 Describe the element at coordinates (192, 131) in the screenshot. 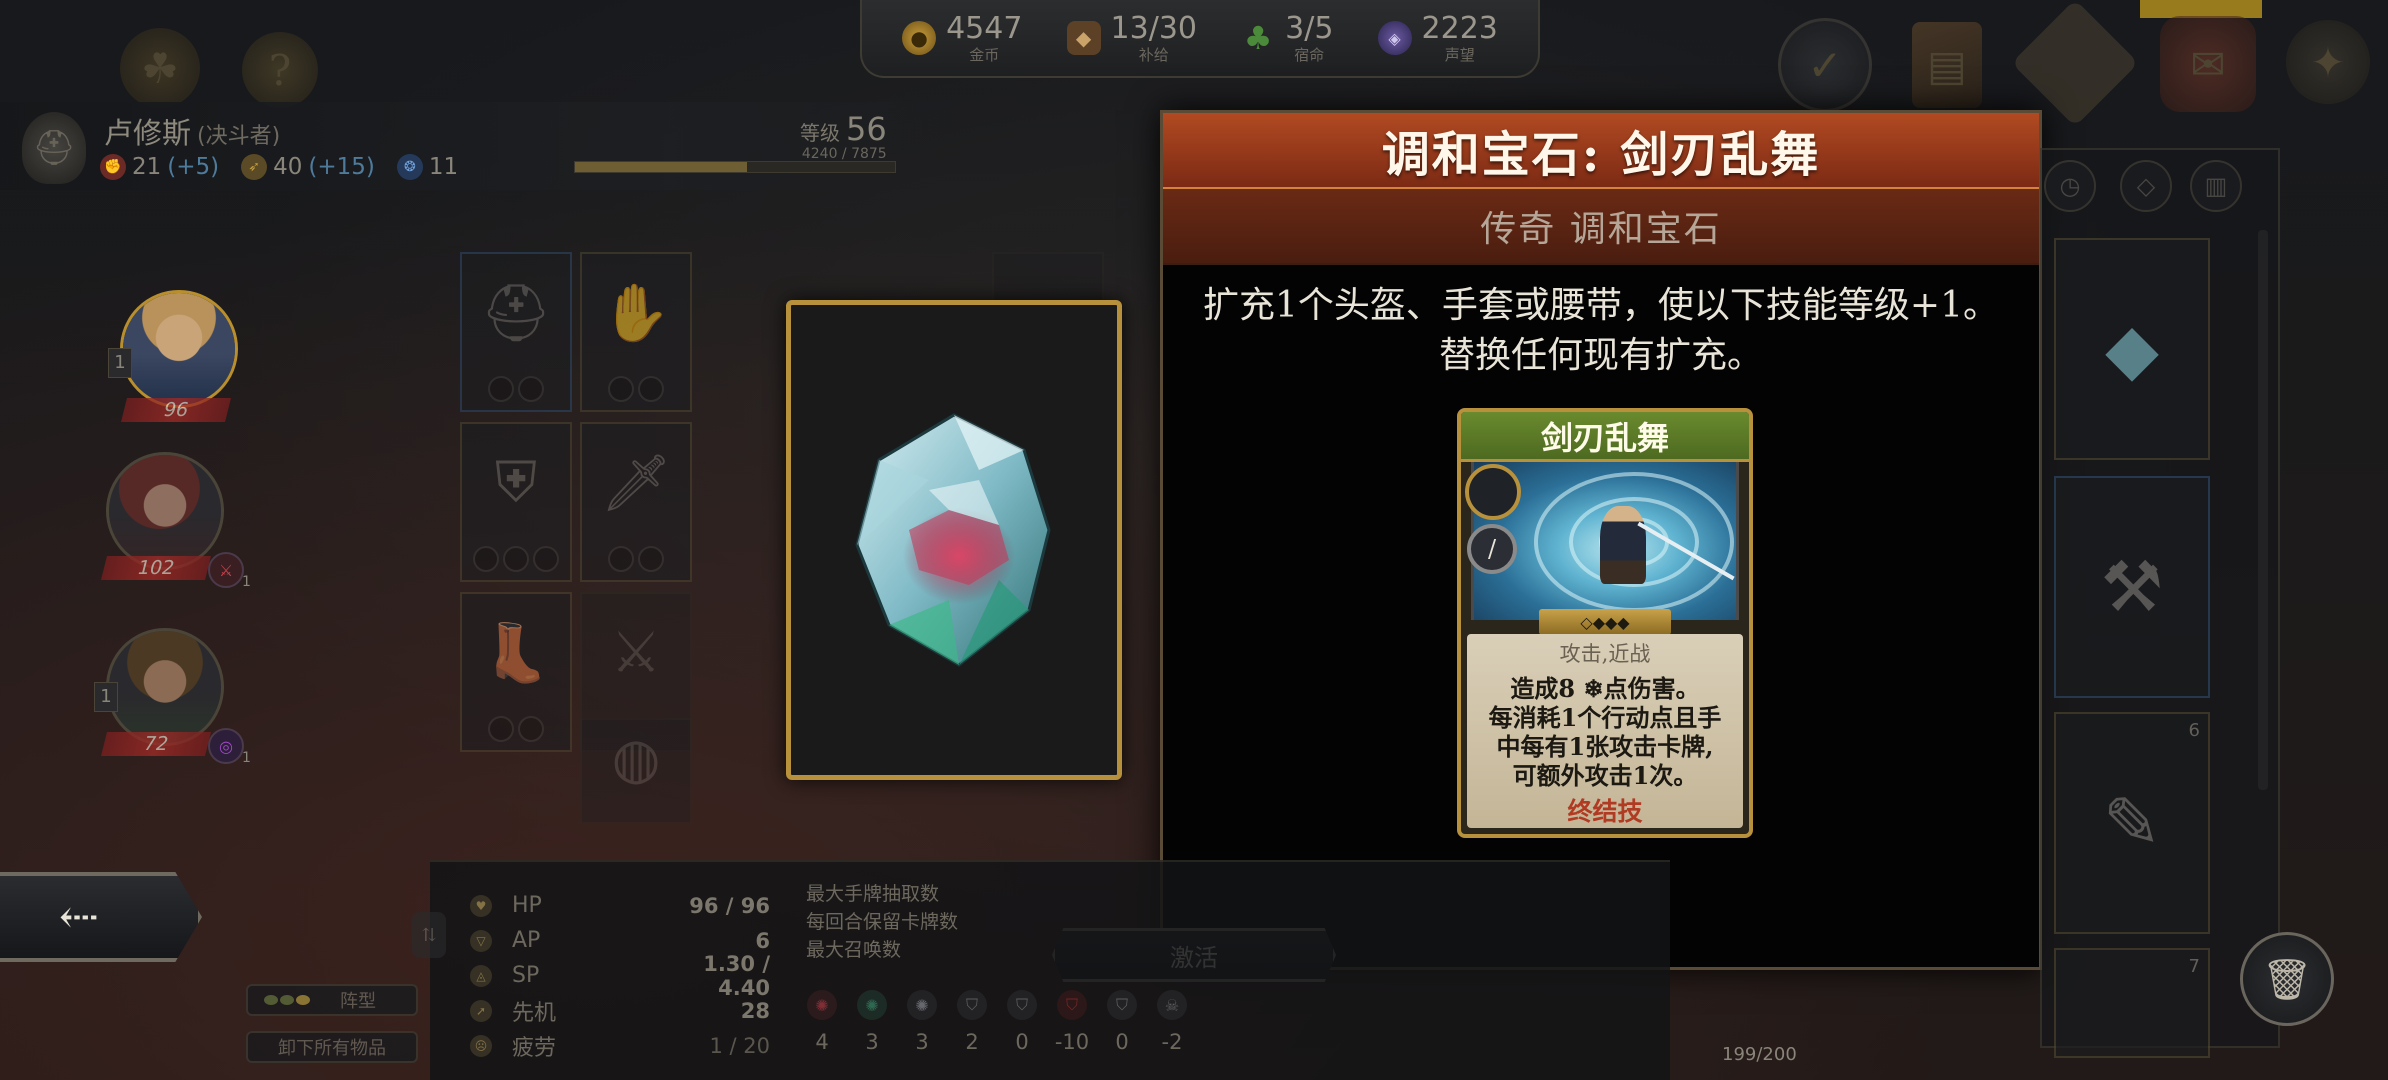

I see `hero-name: 卢修斯 (决斗者)` at that location.